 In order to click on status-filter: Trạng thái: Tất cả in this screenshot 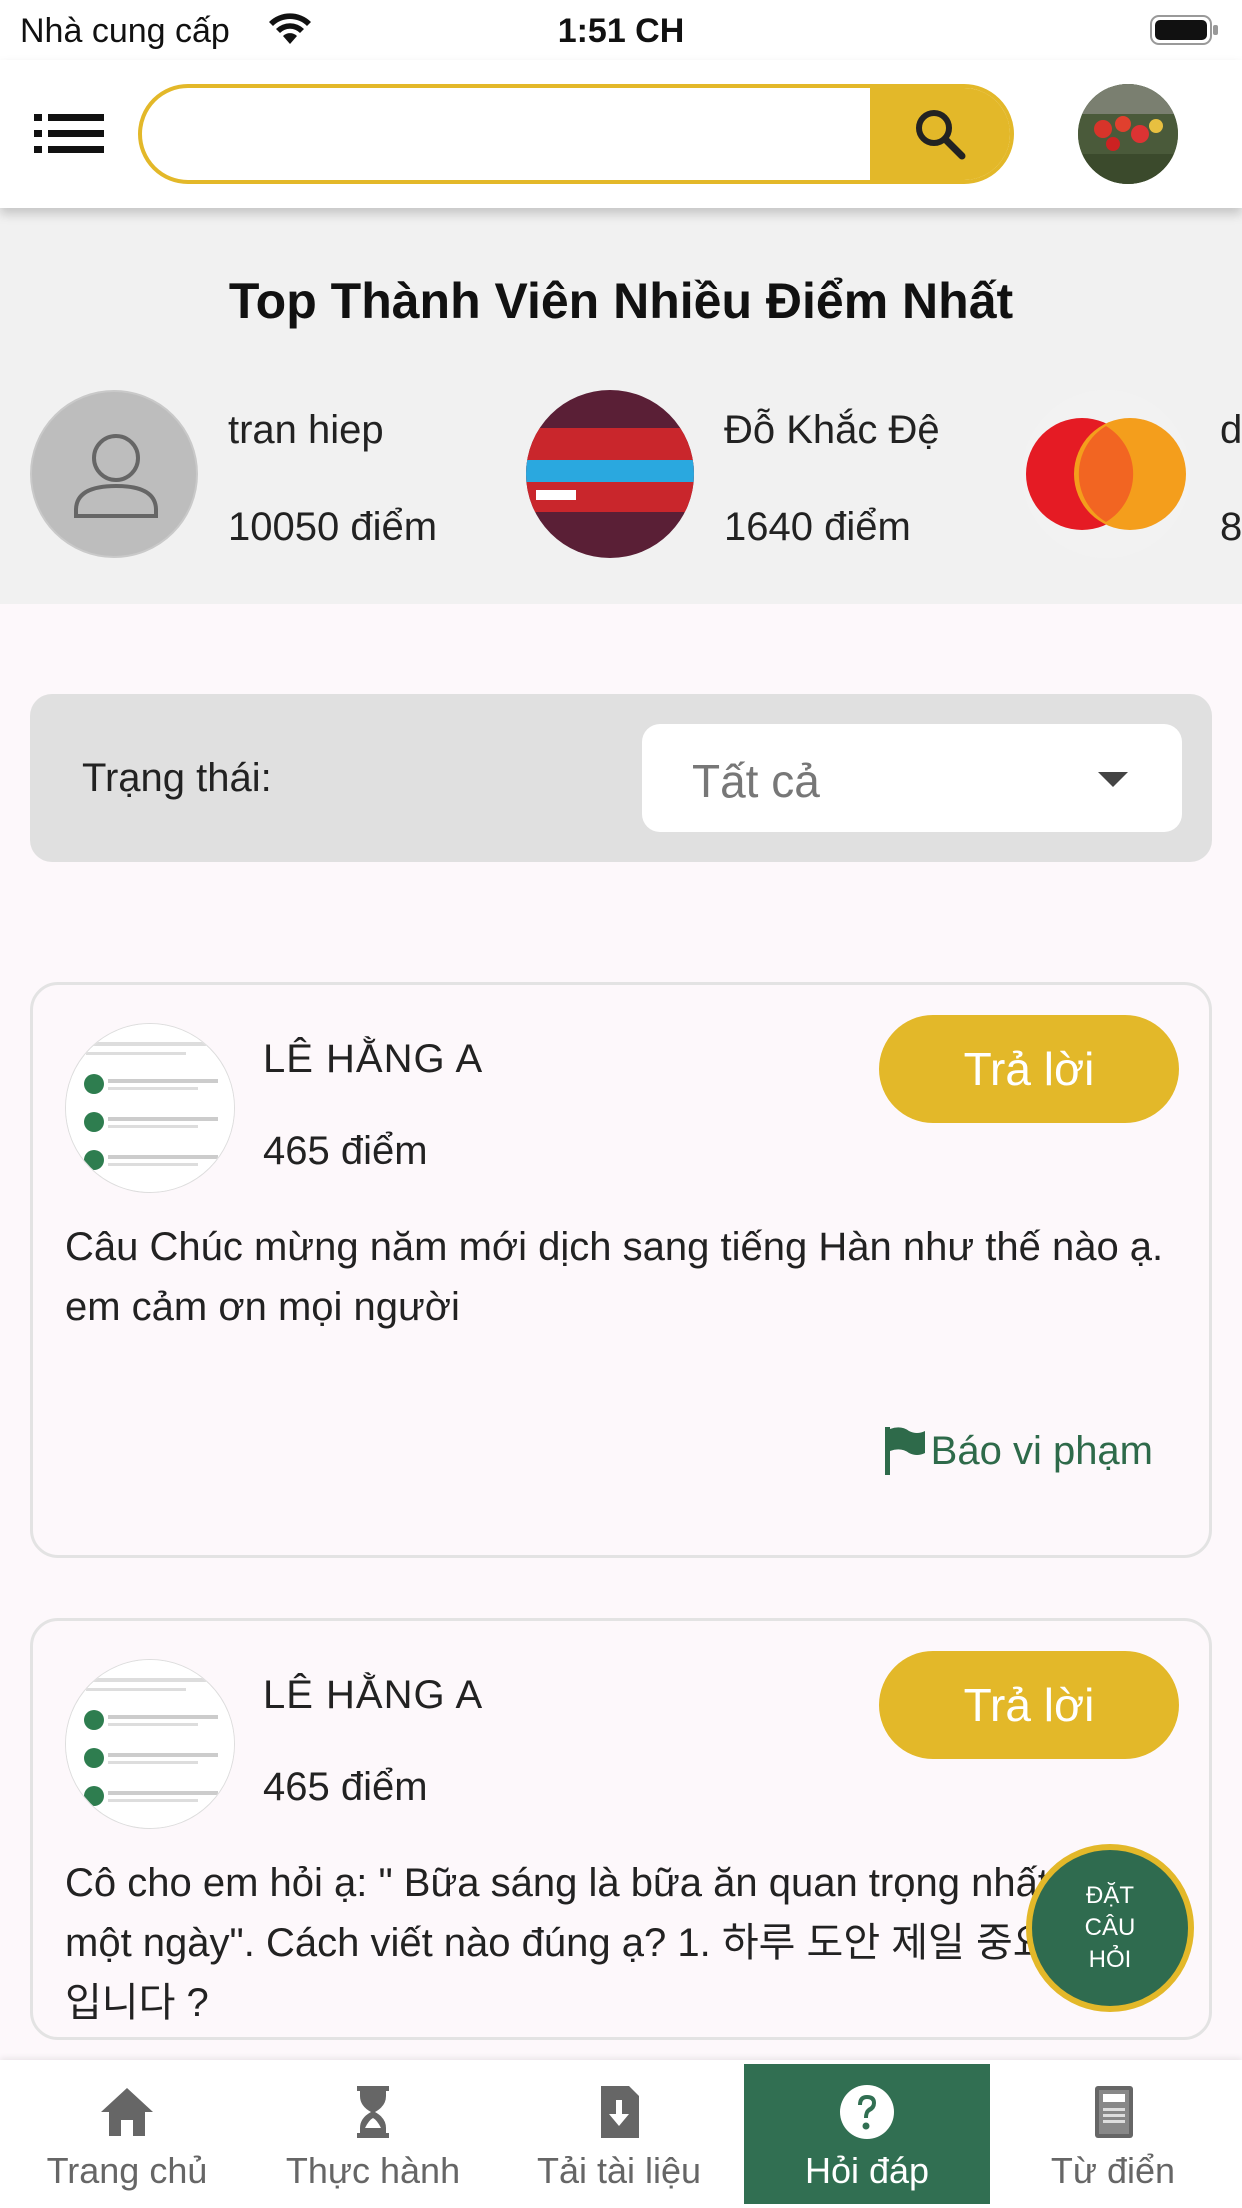, I will do `click(621, 778)`.